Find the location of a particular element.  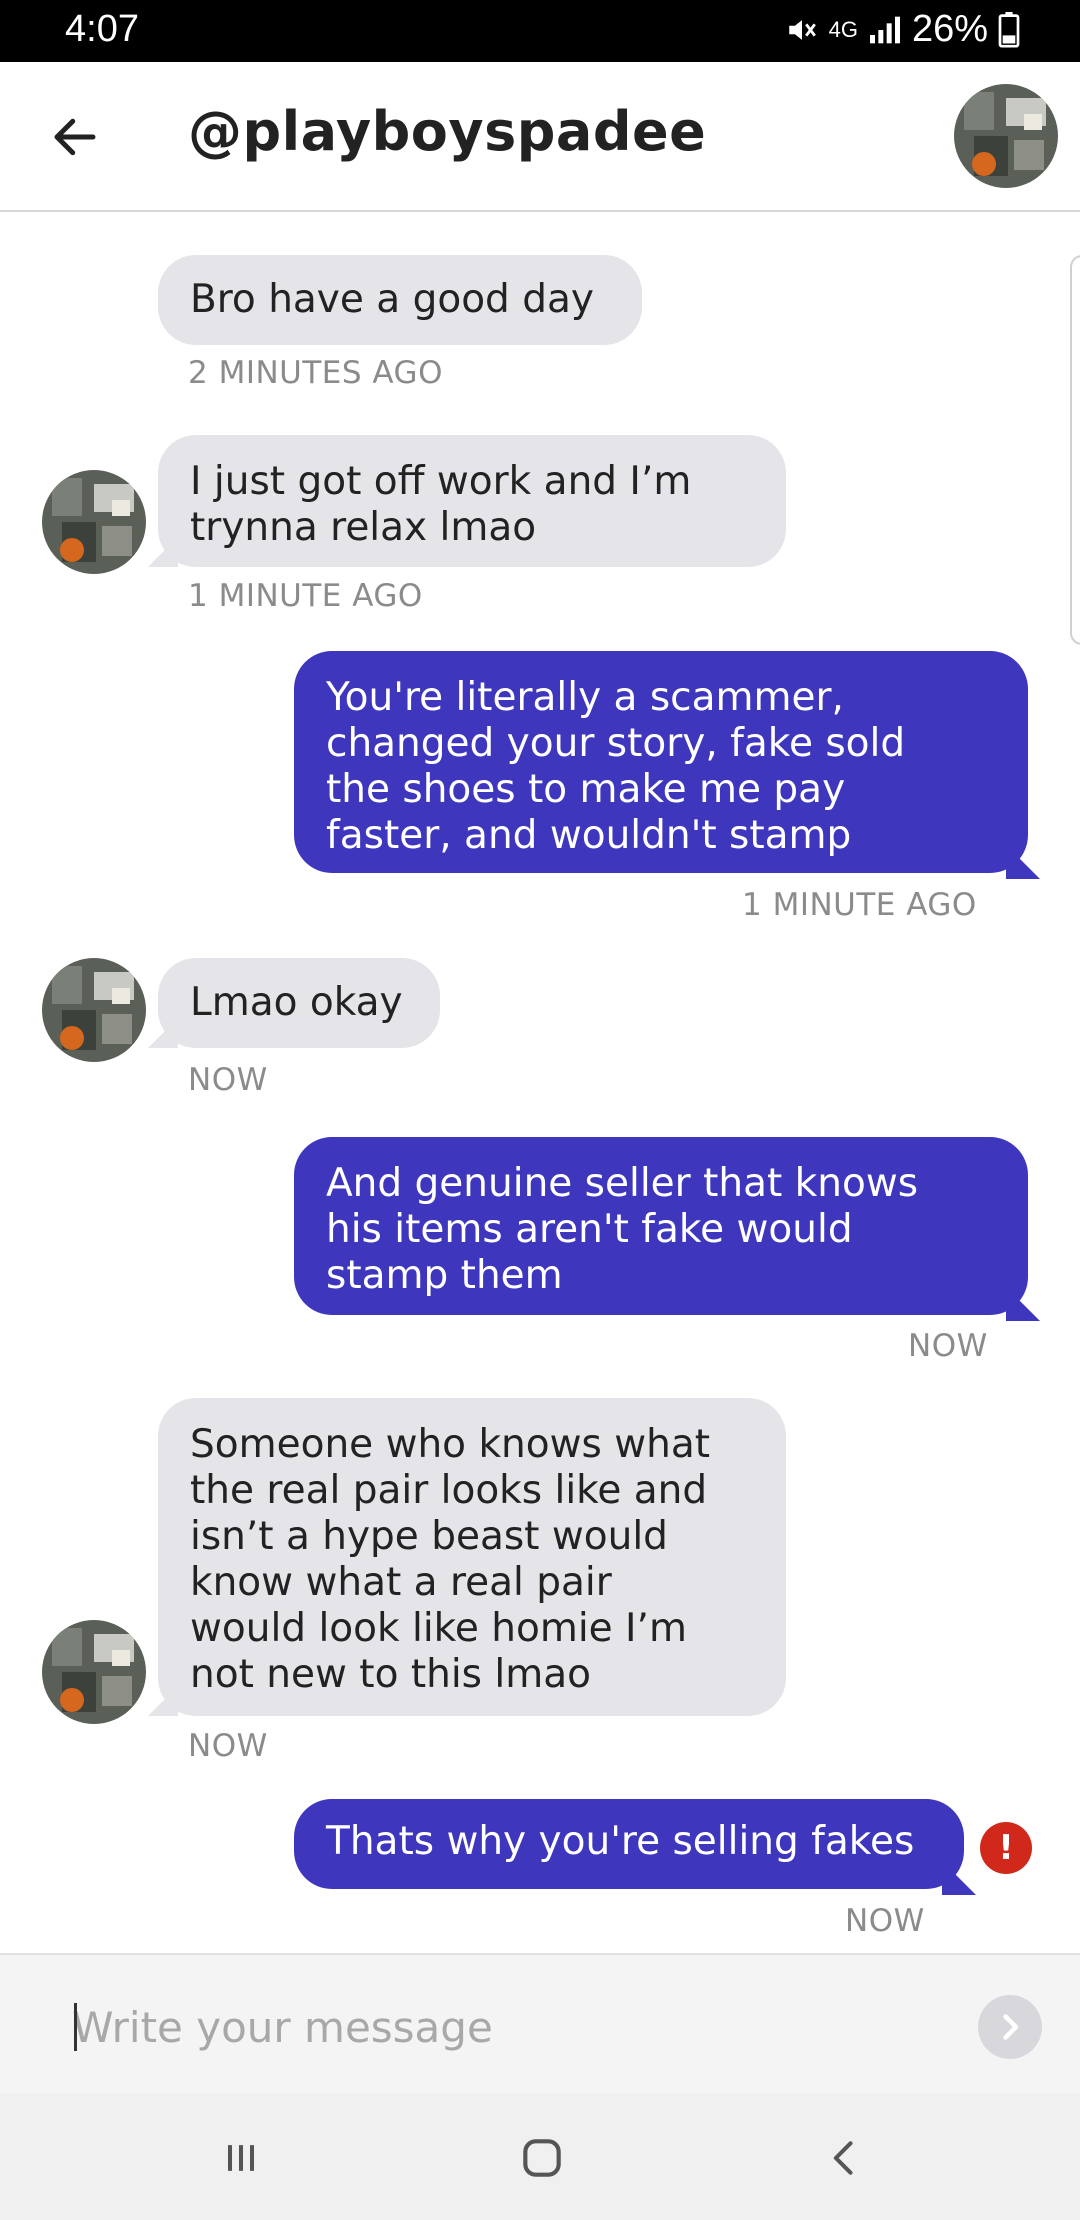

message-text-line: trynna relax lmao is located at coordinates (363, 527).